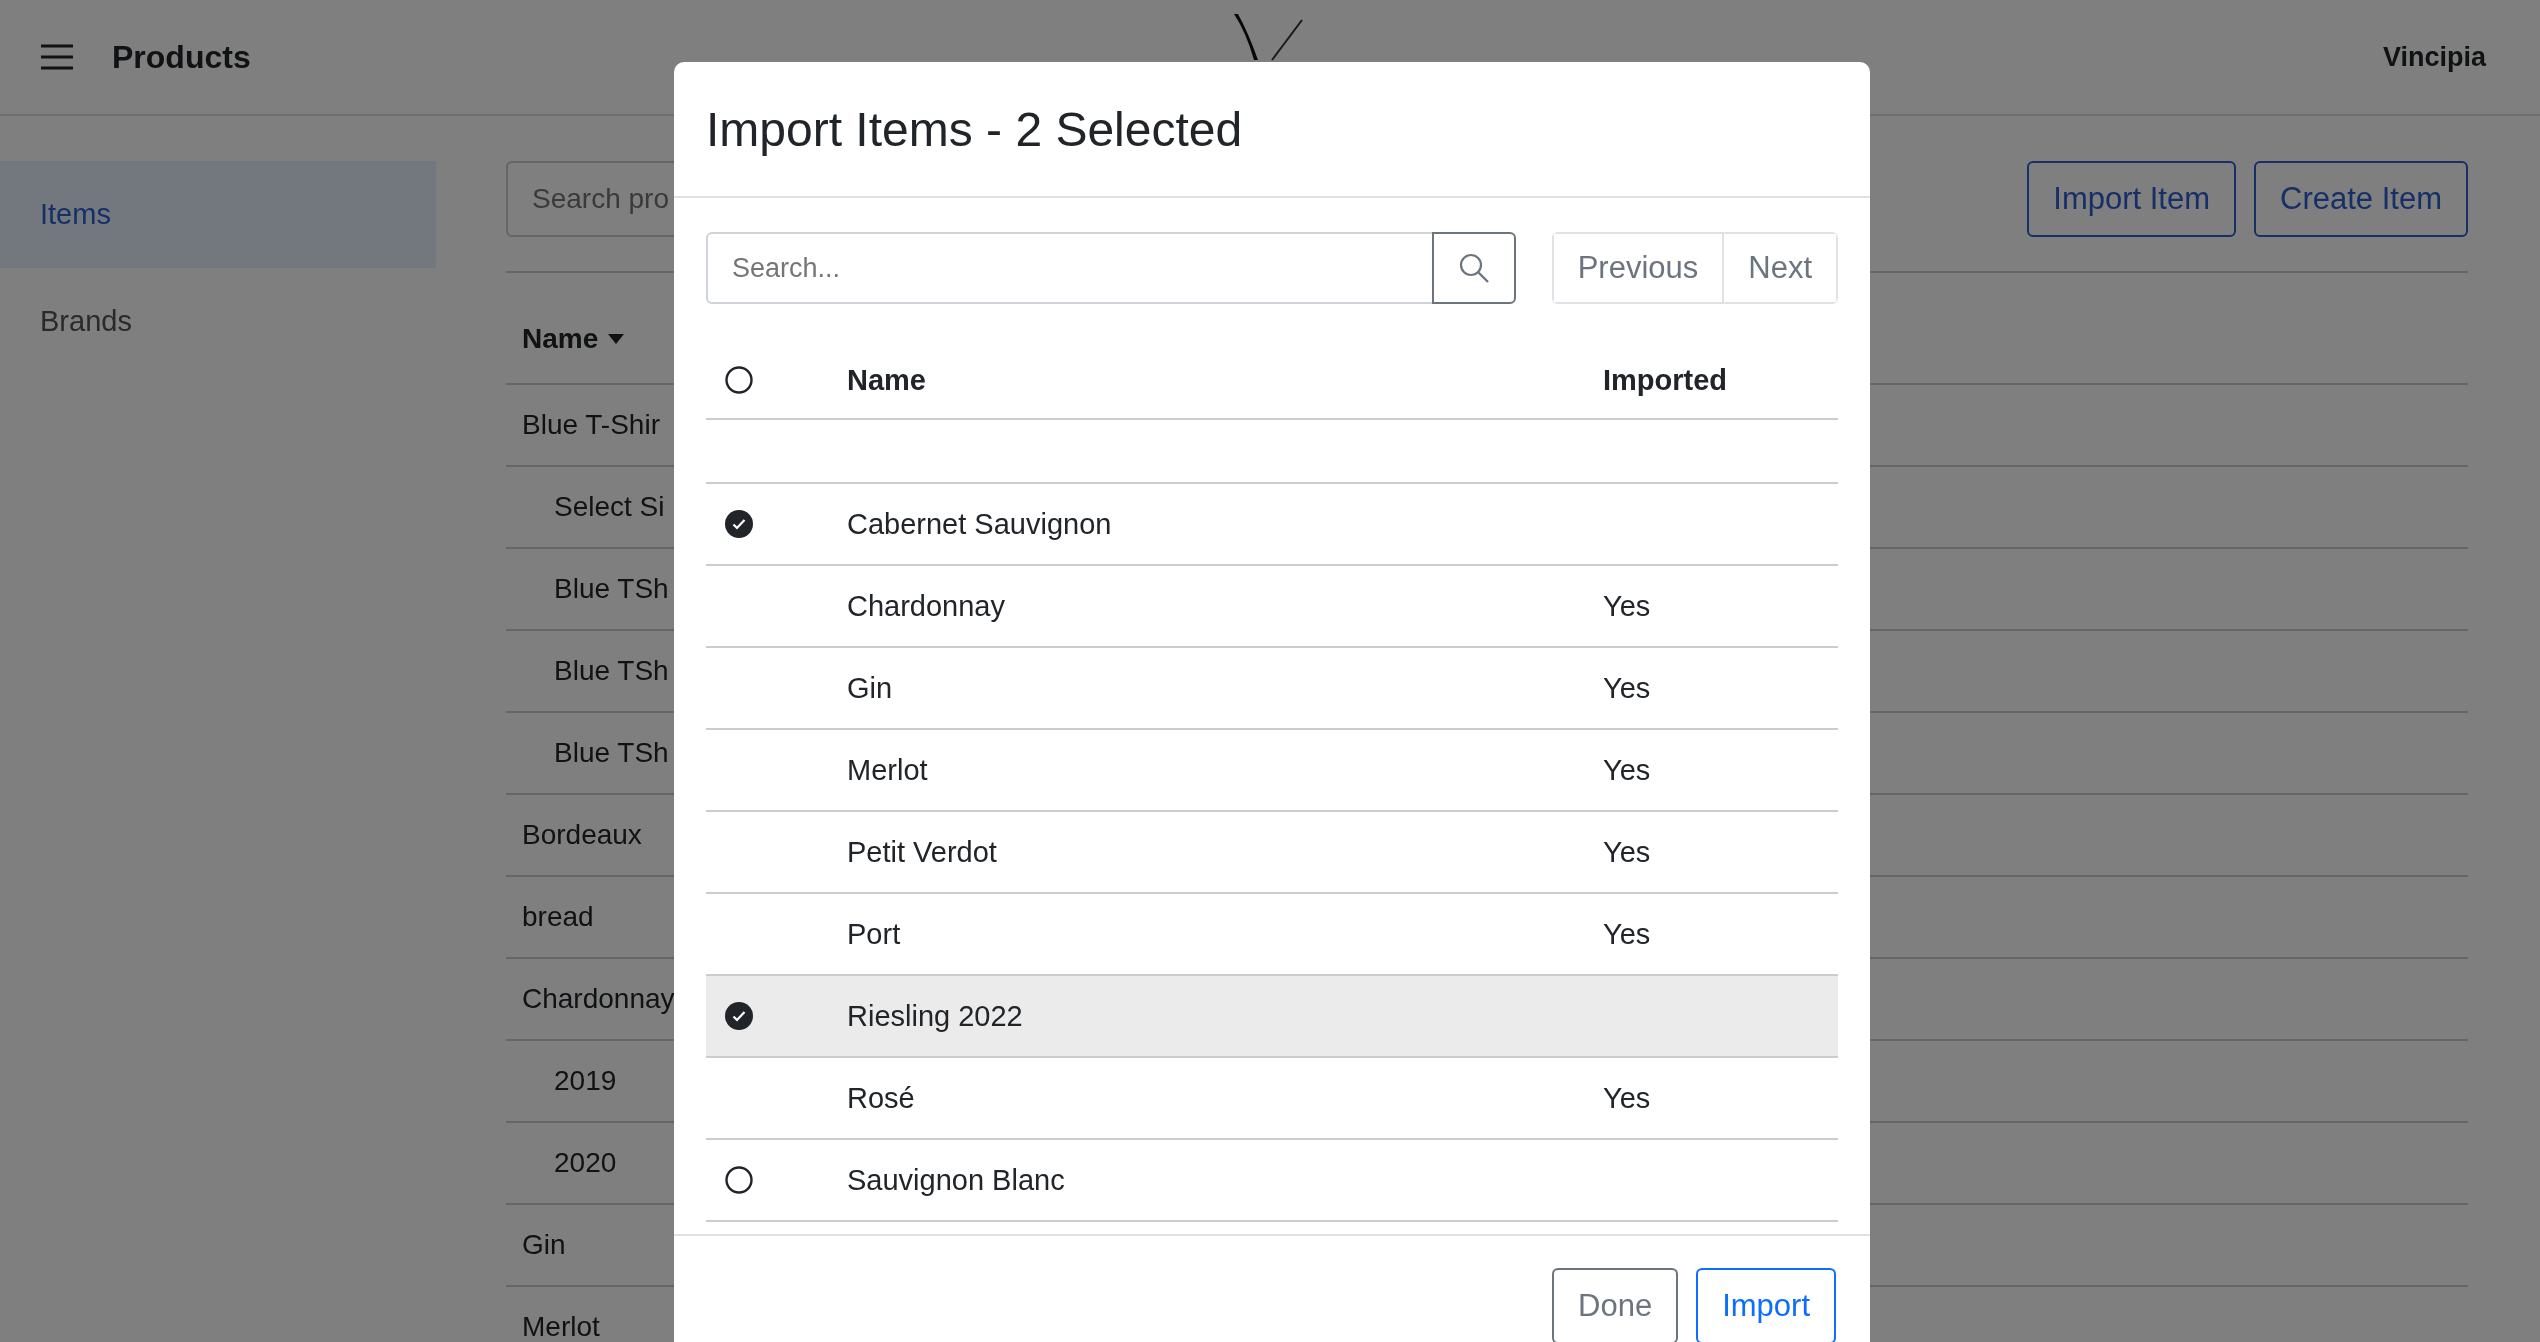 The width and height of the screenshot is (2540, 1342). What do you see at coordinates (181, 57) in the screenshot?
I see `page-title: Products` at bounding box center [181, 57].